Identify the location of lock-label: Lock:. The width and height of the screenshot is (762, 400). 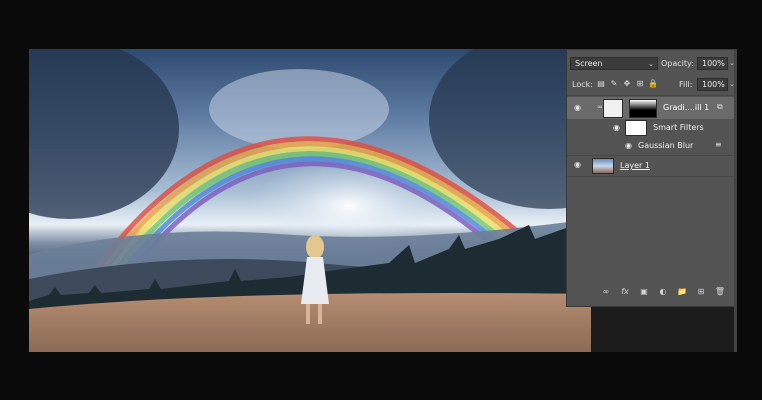
(582, 84).